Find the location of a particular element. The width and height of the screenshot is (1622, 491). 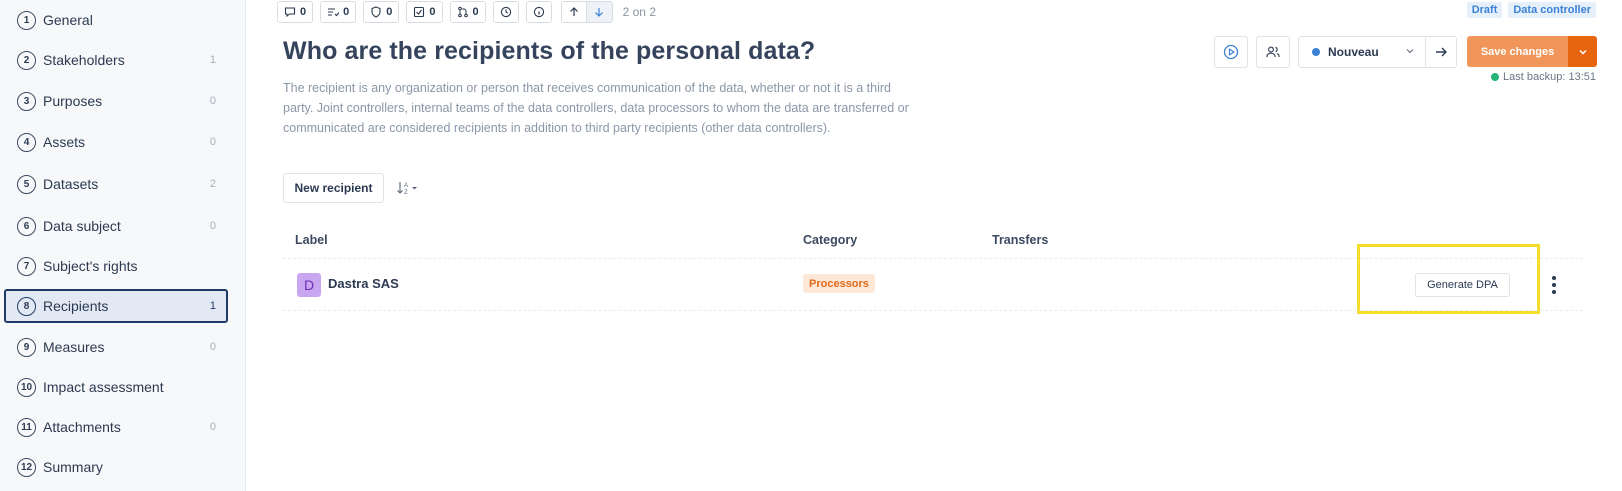

sidebar-item-label: Summary is located at coordinates (73, 467).